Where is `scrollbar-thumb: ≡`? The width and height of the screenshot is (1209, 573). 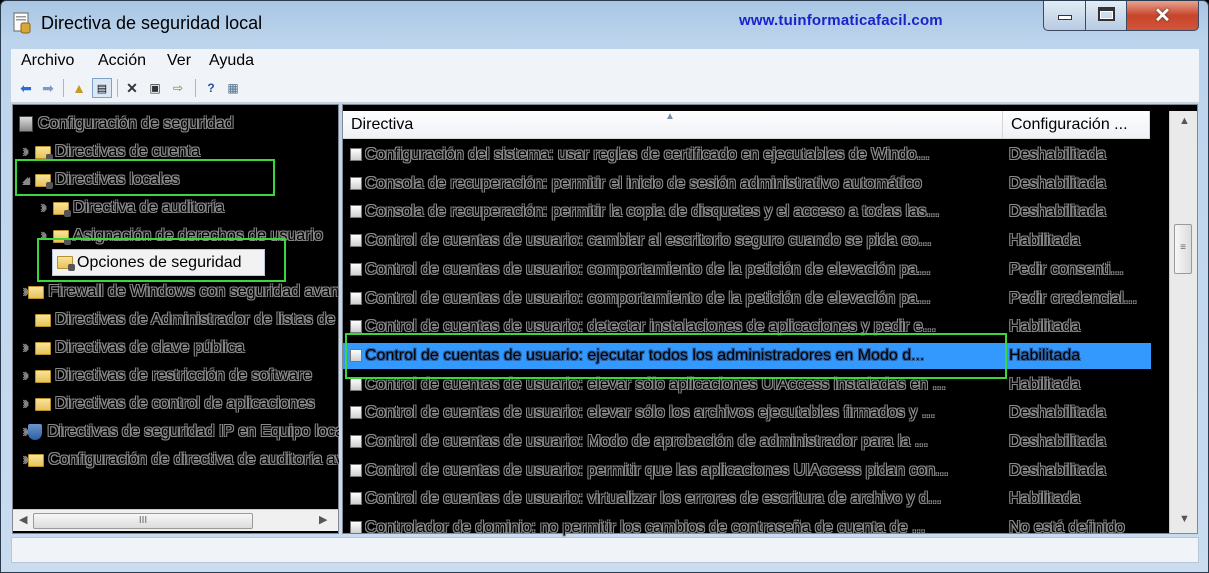 scrollbar-thumb: ≡ is located at coordinates (1183, 249).